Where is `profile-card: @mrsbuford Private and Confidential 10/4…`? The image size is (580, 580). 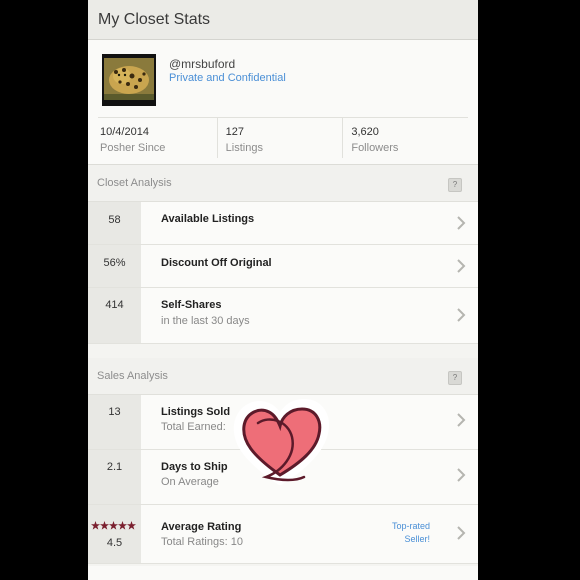 profile-card: @mrsbuford Private and Confidential 10/4… is located at coordinates (283, 102).